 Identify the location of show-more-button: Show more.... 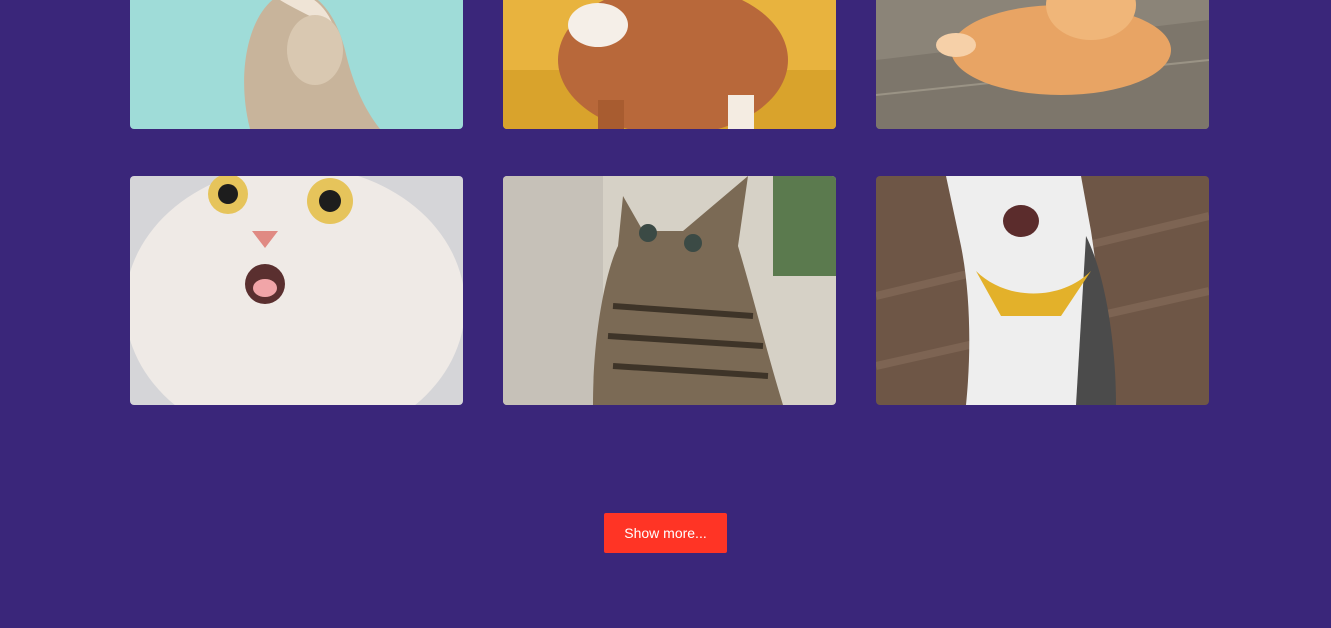
(665, 533).